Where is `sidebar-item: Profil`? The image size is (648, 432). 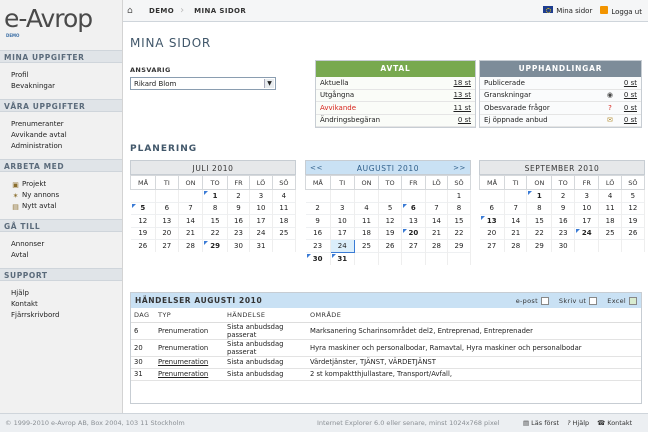
sidebar-item: Profil is located at coordinates (66, 75).